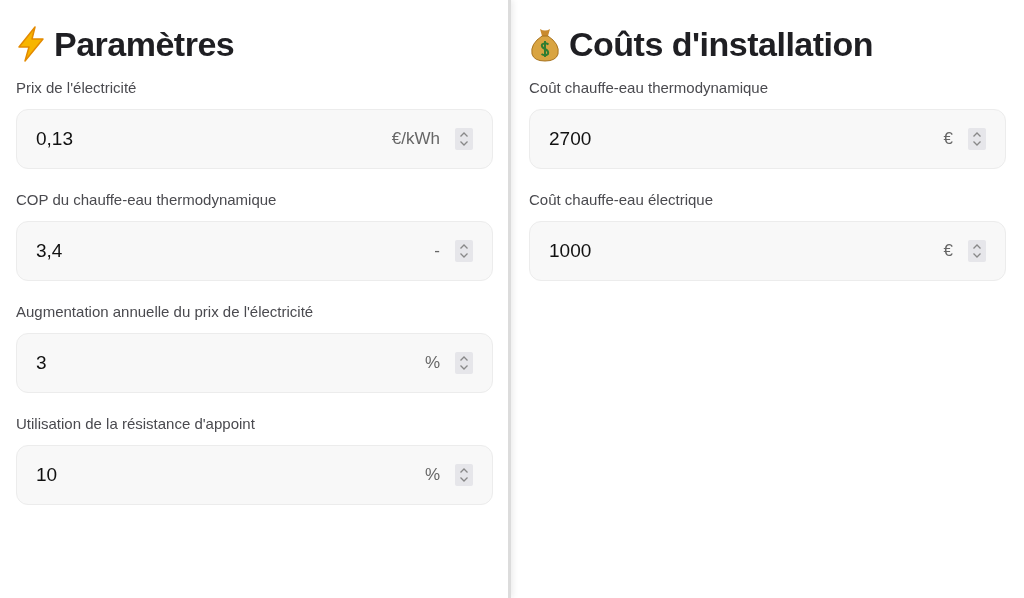  I want to click on money-bag-icon, so click(545, 44).